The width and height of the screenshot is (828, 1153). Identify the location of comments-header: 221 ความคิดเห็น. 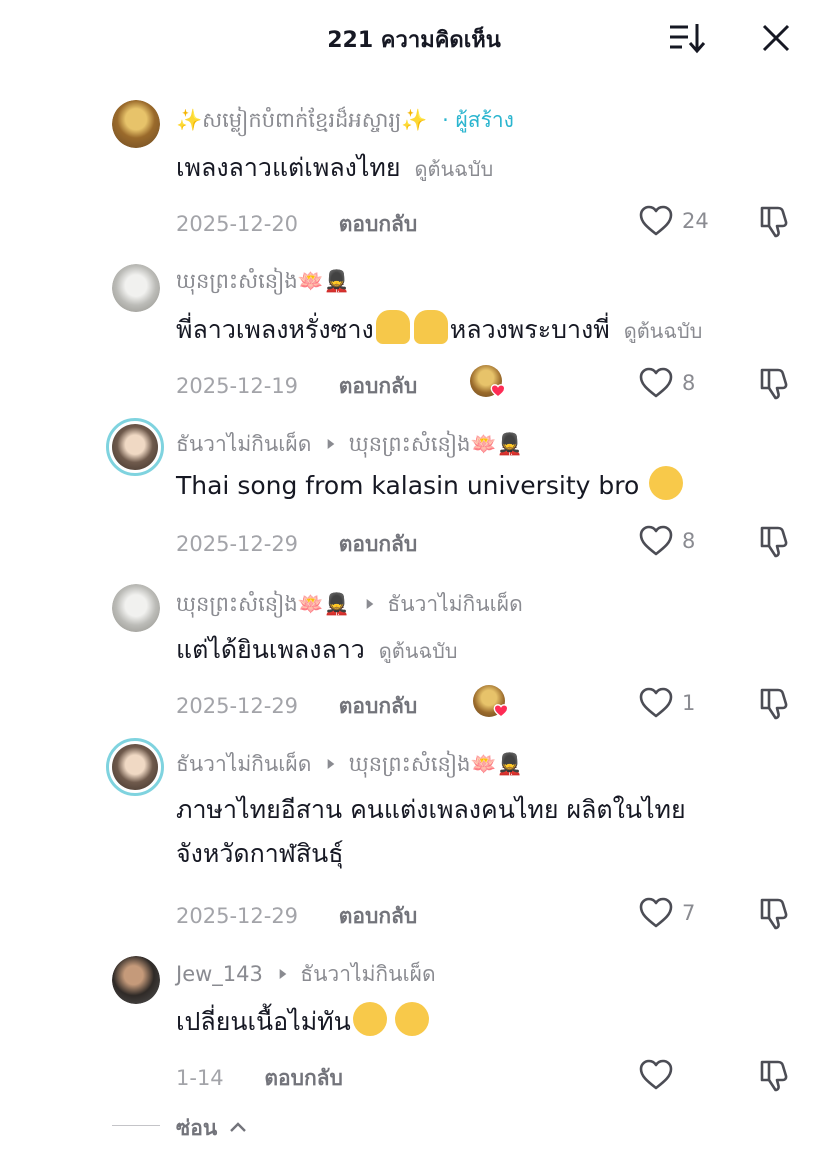
(414, 38).